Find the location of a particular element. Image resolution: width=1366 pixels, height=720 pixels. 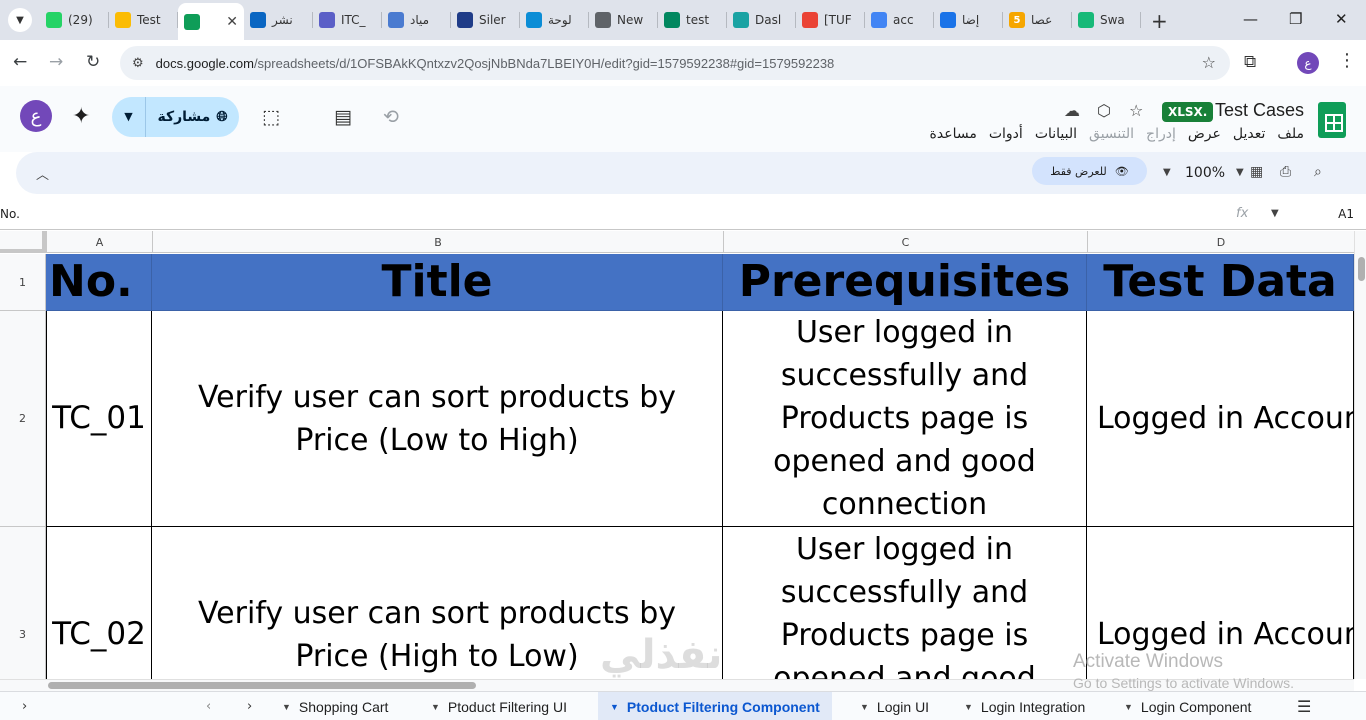

move-to-drive-icon: ⬡ is located at coordinates (1104, 110).